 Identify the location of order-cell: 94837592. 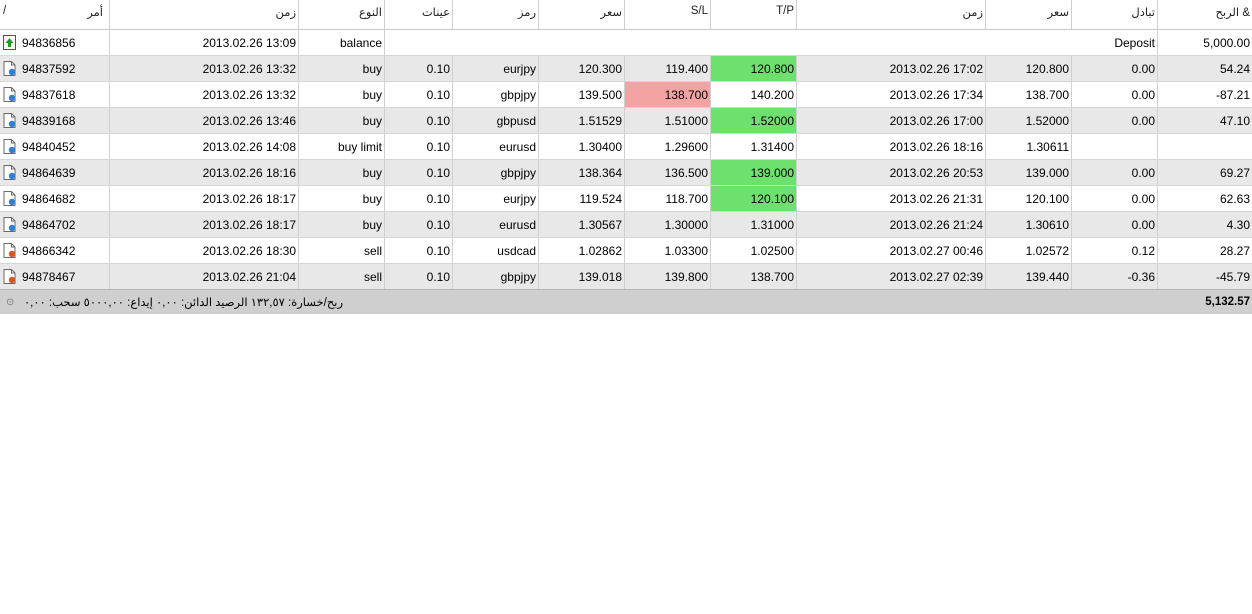
(55, 68).